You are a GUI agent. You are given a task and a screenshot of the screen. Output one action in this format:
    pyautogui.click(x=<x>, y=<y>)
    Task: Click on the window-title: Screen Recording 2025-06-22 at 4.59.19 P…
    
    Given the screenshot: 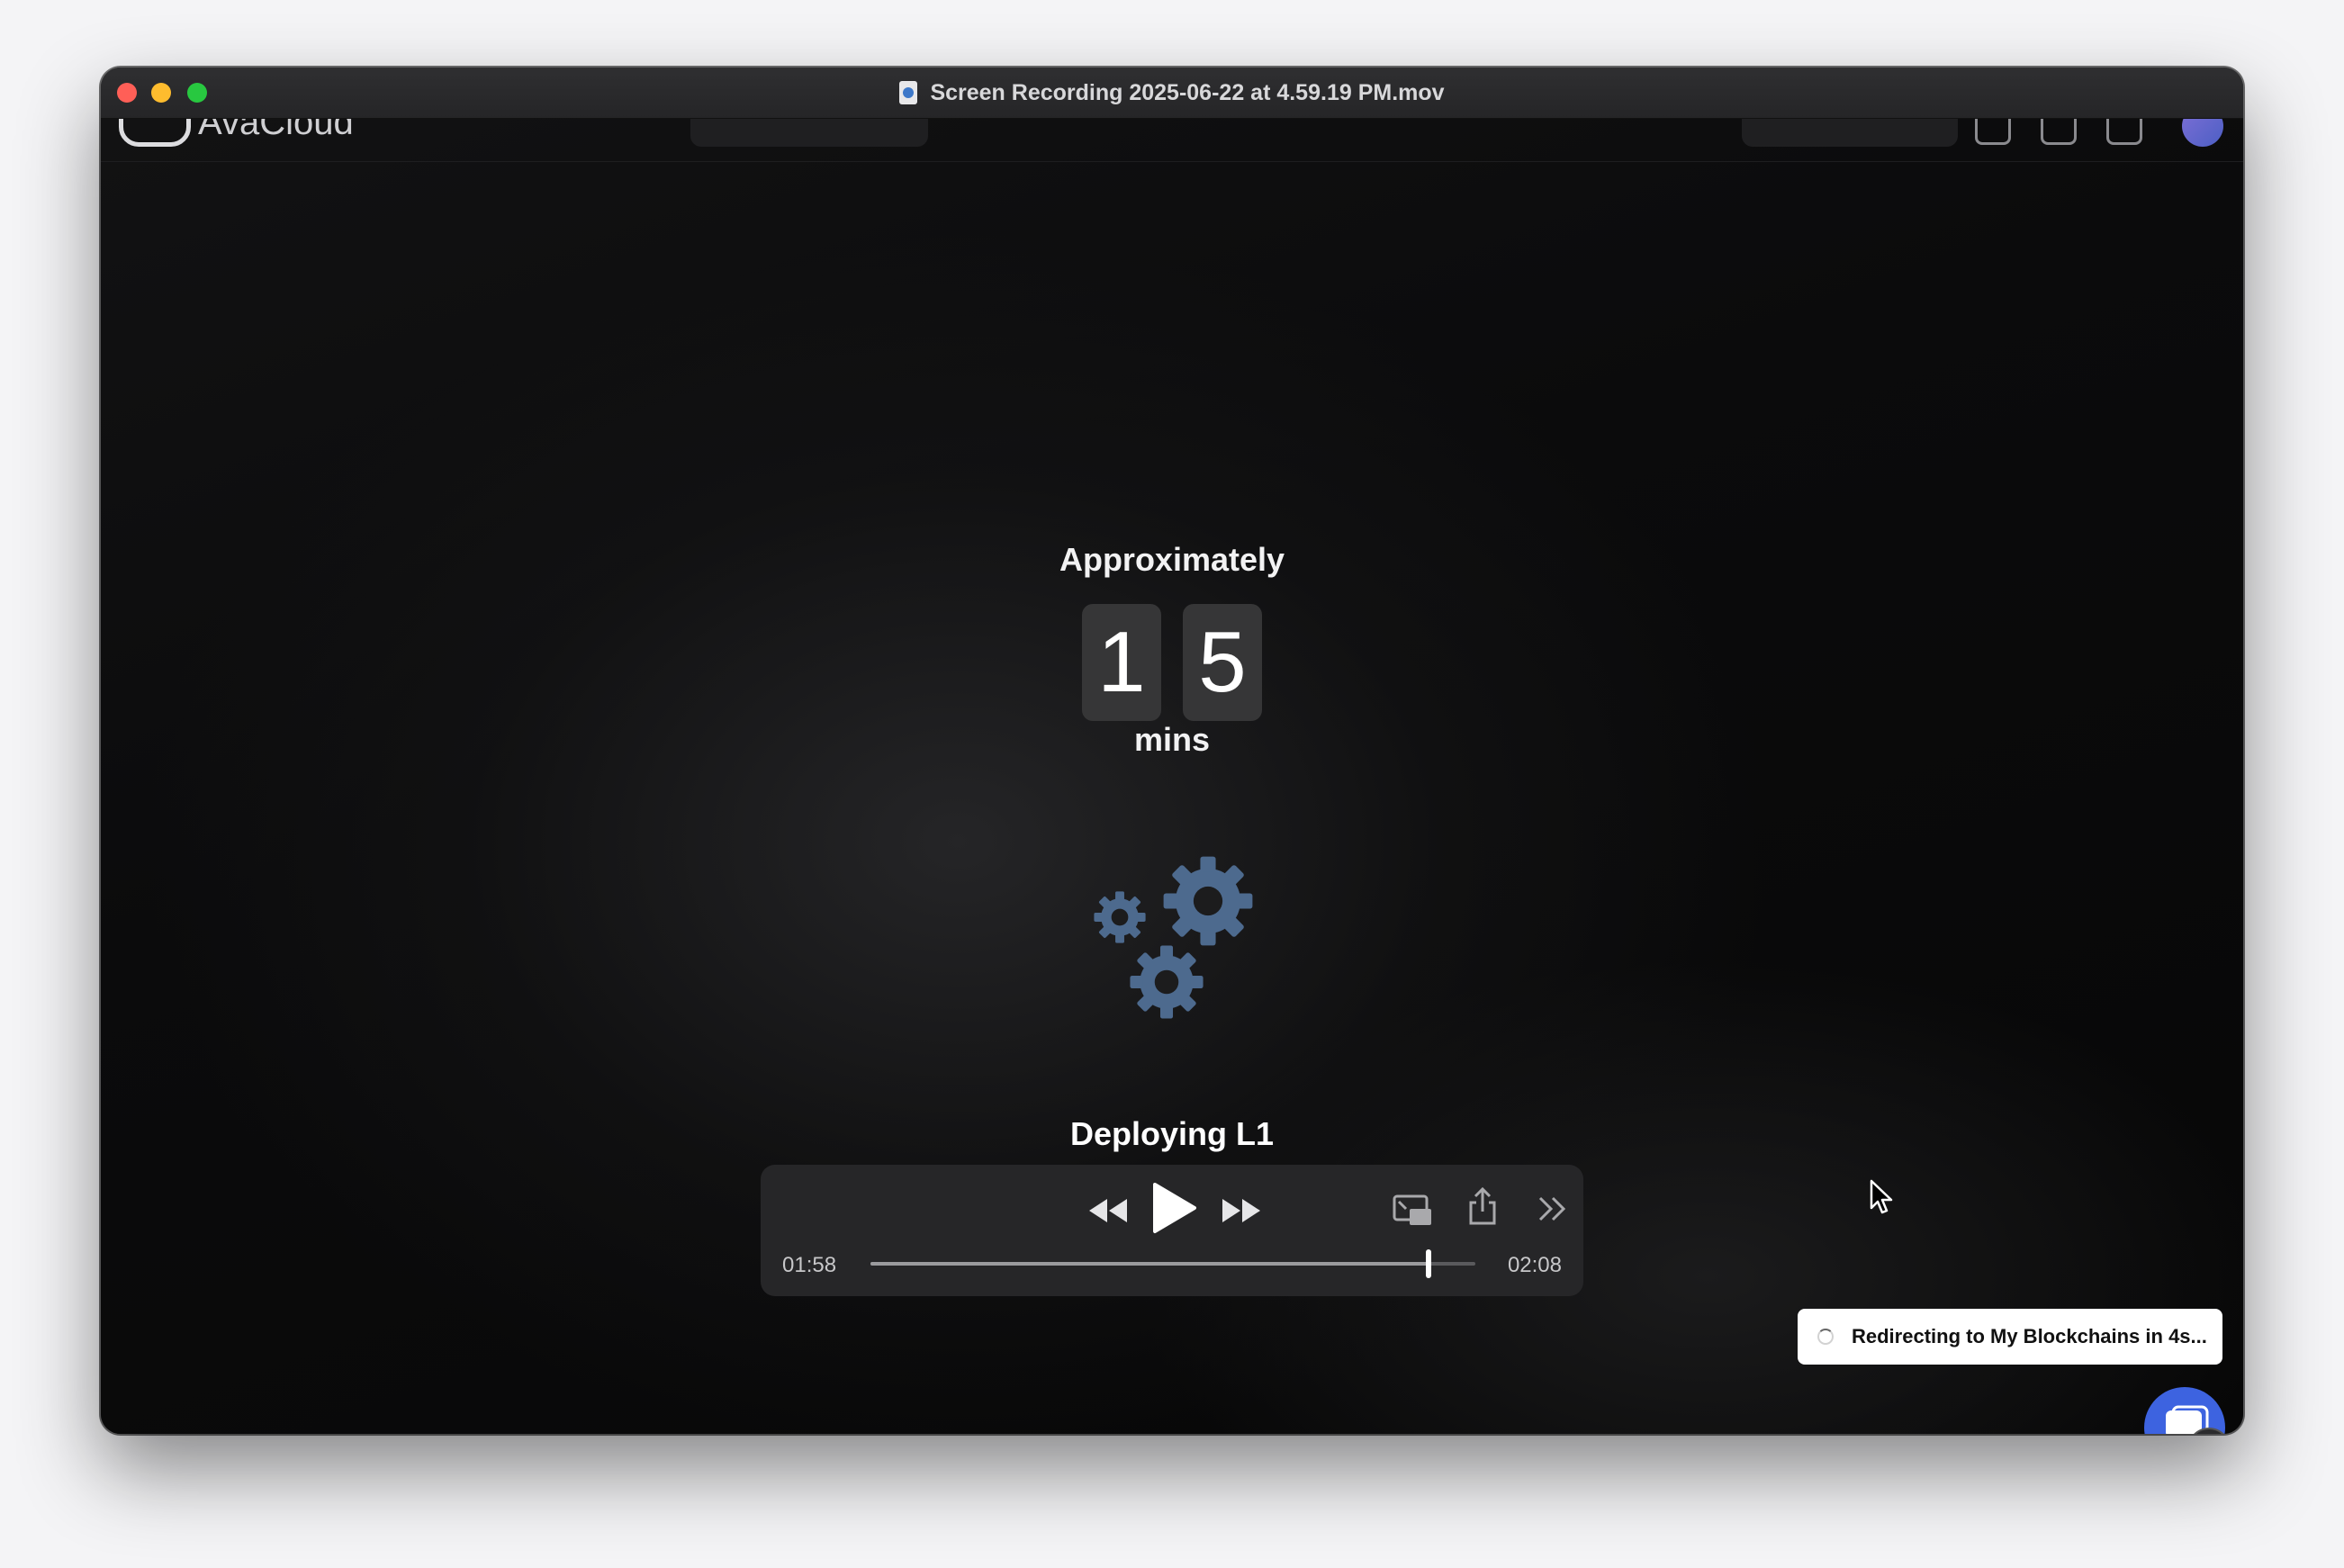 What is the action you would take?
    pyautogui.click(x=1187, y=92)
    